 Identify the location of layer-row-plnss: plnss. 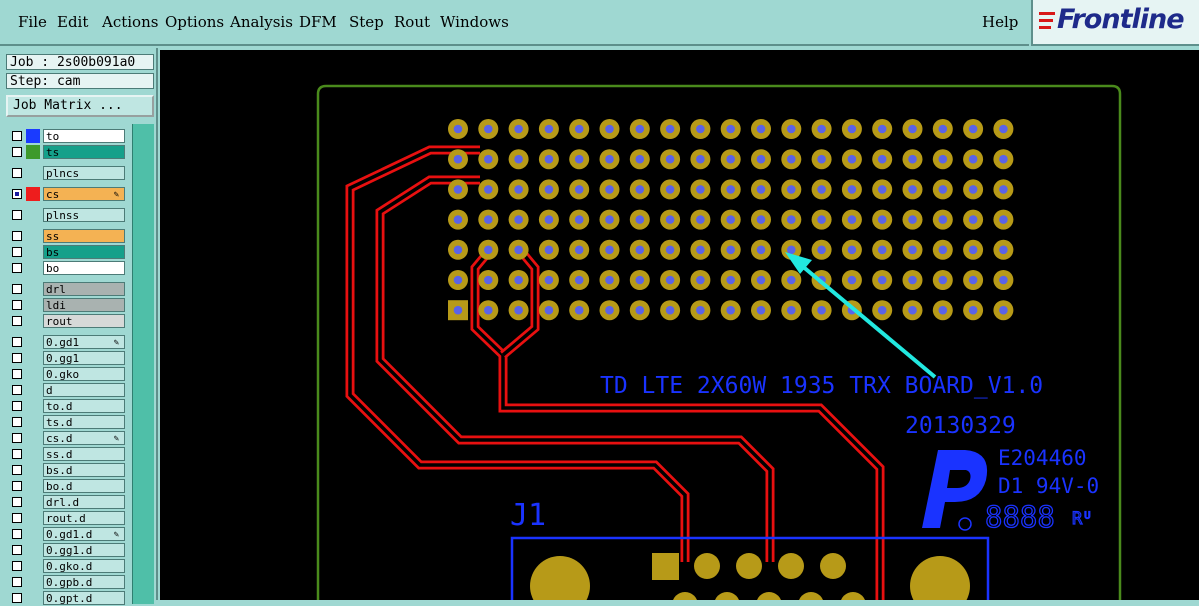
(68, 215).